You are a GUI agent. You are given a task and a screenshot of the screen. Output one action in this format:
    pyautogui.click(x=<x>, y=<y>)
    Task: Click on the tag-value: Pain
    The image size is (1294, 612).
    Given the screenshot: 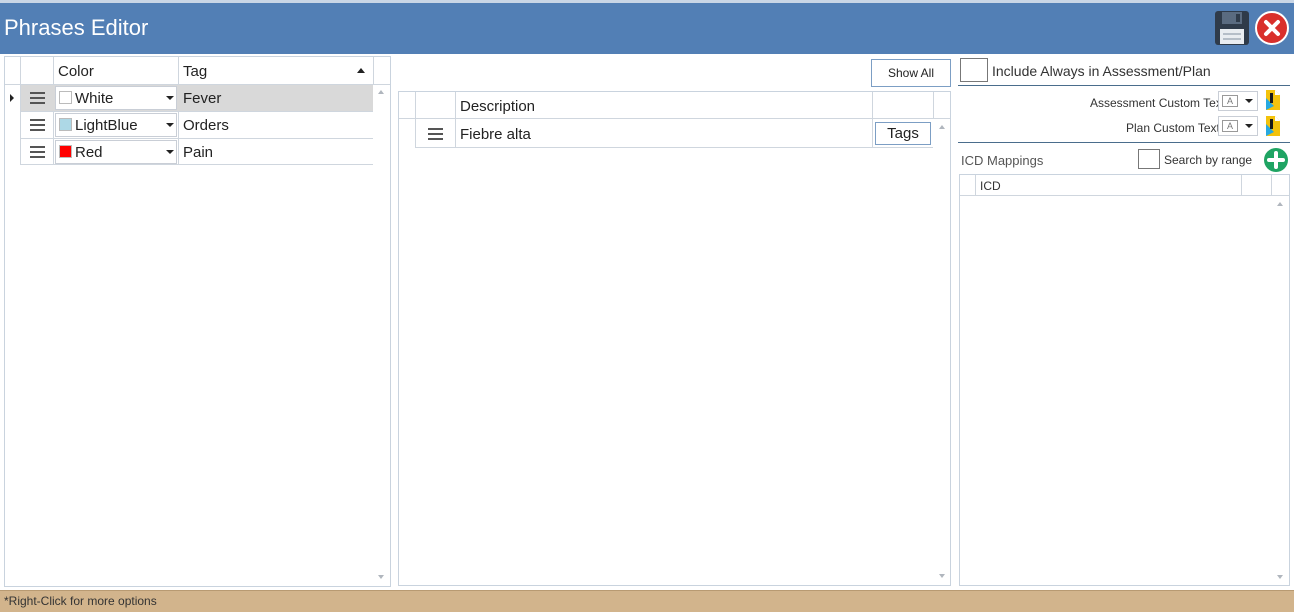 What is the action you would take?
    pyautogui.click(x=198, y=152)
    